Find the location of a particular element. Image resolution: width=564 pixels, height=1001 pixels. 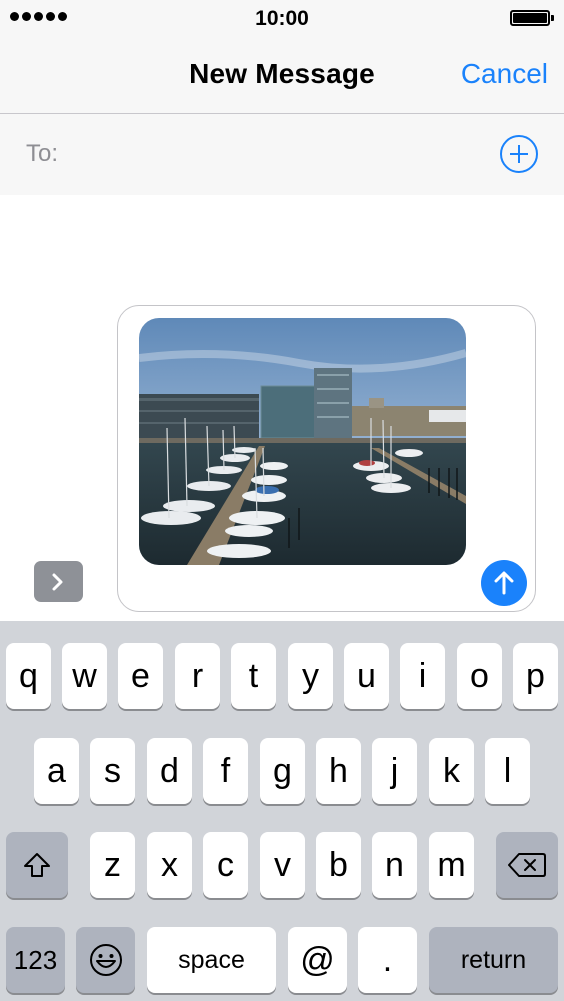

plus-circle-icon is located at coordinates (519, 154).